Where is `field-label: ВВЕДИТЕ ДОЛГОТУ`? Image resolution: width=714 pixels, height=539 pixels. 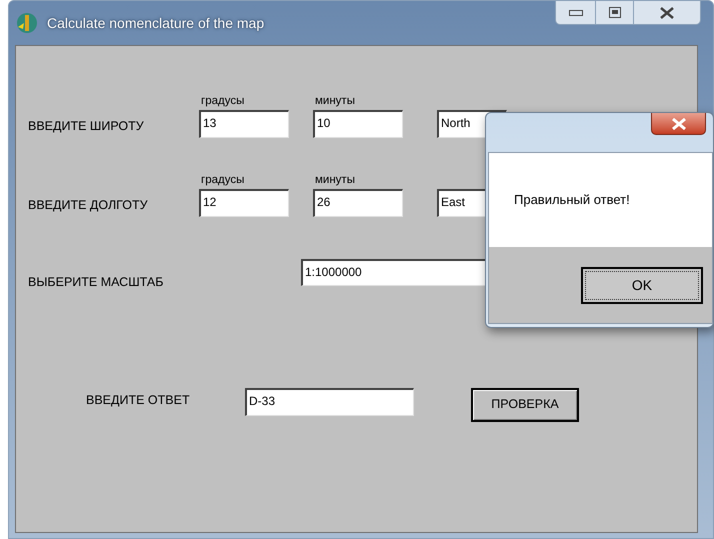 field-label: ВВЕДИТЕ ДОЛГОТУ is located at coordinates (88, 205).